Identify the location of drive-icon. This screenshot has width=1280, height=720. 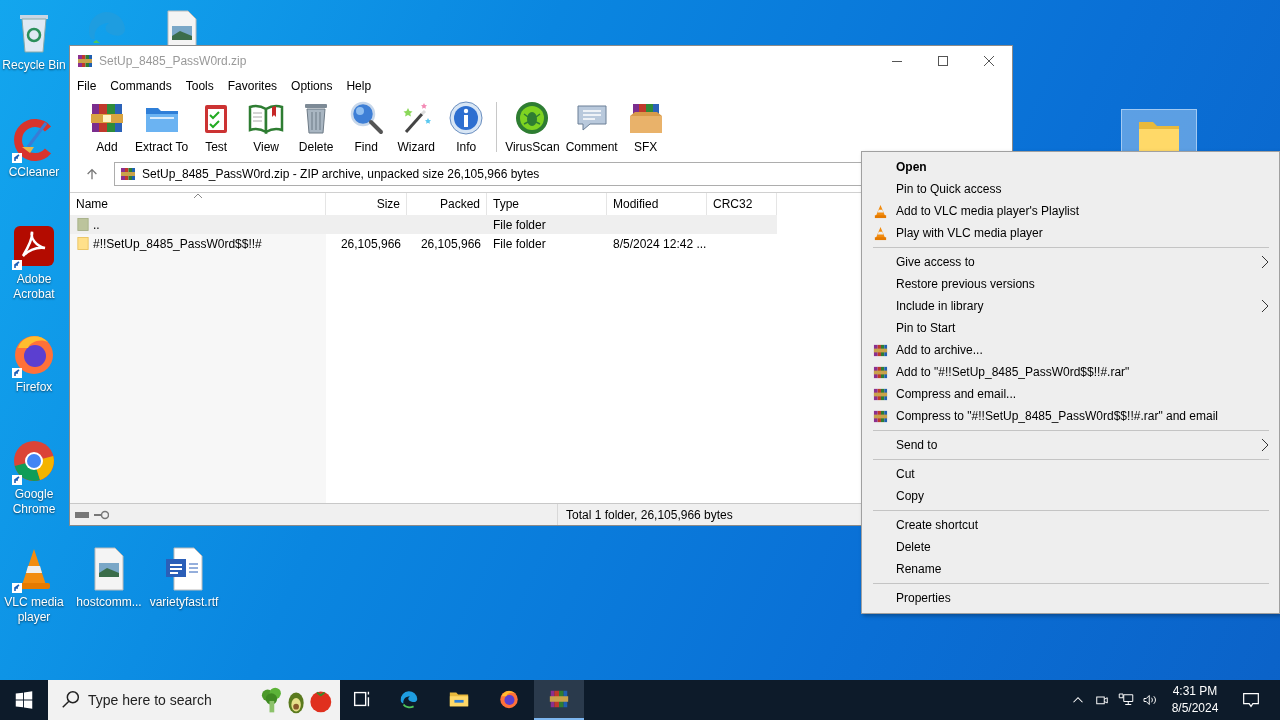
(82, 514).